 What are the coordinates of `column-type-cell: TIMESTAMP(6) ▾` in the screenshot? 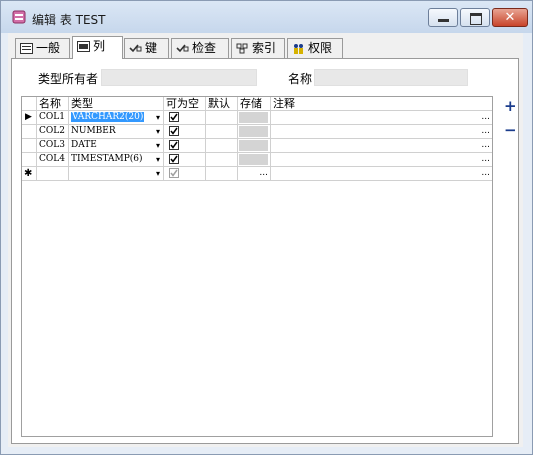 It's located at (116, 159).